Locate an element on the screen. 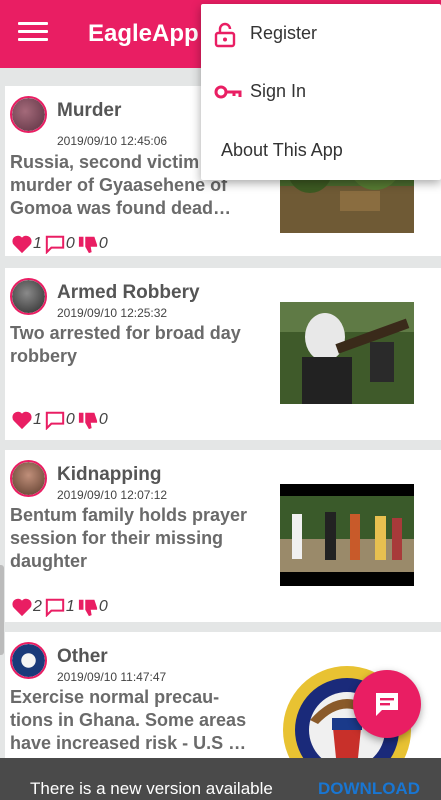 The image size is (441, 800). post-category: Other is located at coordinates (82, 656).